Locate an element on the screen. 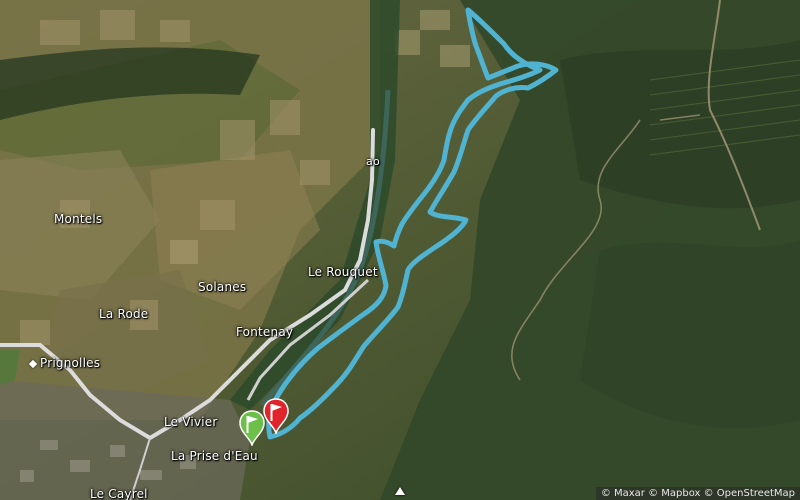 This screenshot has height=500, width=800. place-label-la-prise-d-eau: La Prise d'Eau is located at coordinates (214, 456).